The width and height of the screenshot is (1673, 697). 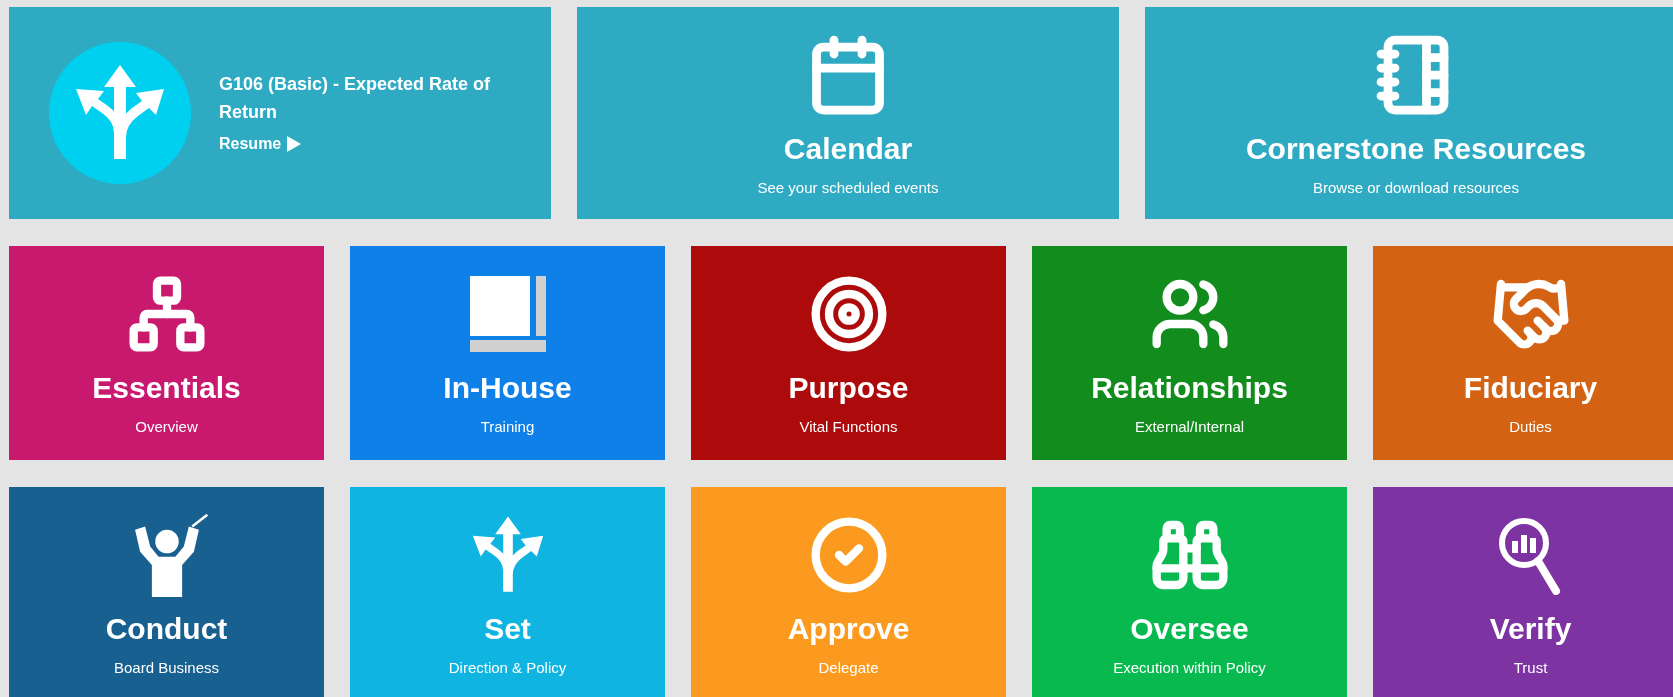 I want to click on card-subtitle: Browse or download resources, so click(x=1416, y=188).